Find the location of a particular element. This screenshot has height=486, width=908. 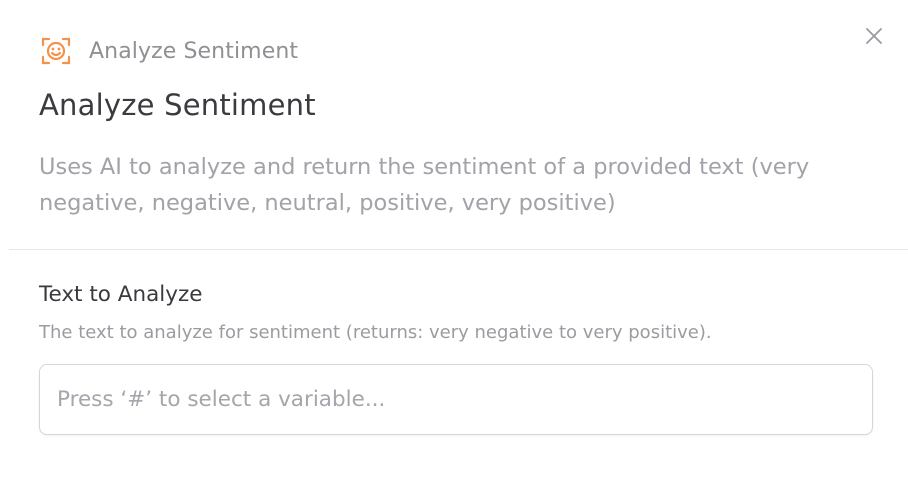

page-title: Analyze Sentiment is located at coordinates (177, 105).